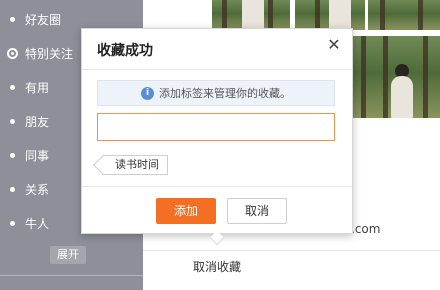 The image size is (440, 290). I want to click on suggested-tag: 读书时间, so click(135, 165).